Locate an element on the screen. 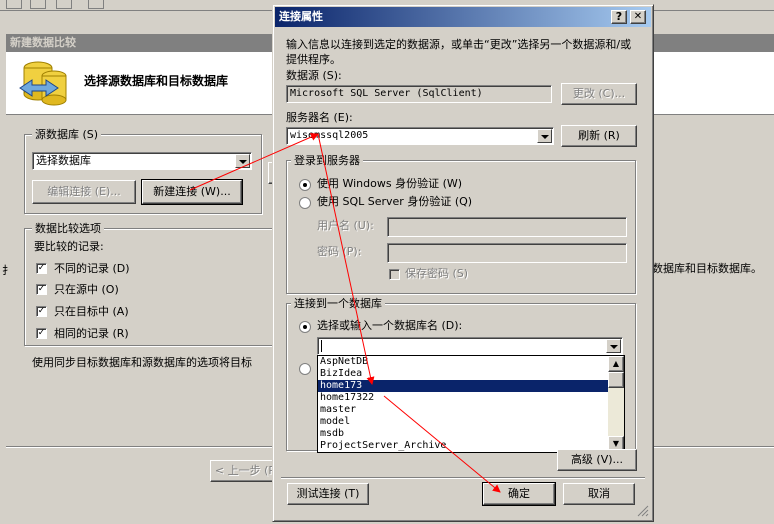 This screenshot has height=524, width=774. list-item: msdb is located at coordinates (463, 434).